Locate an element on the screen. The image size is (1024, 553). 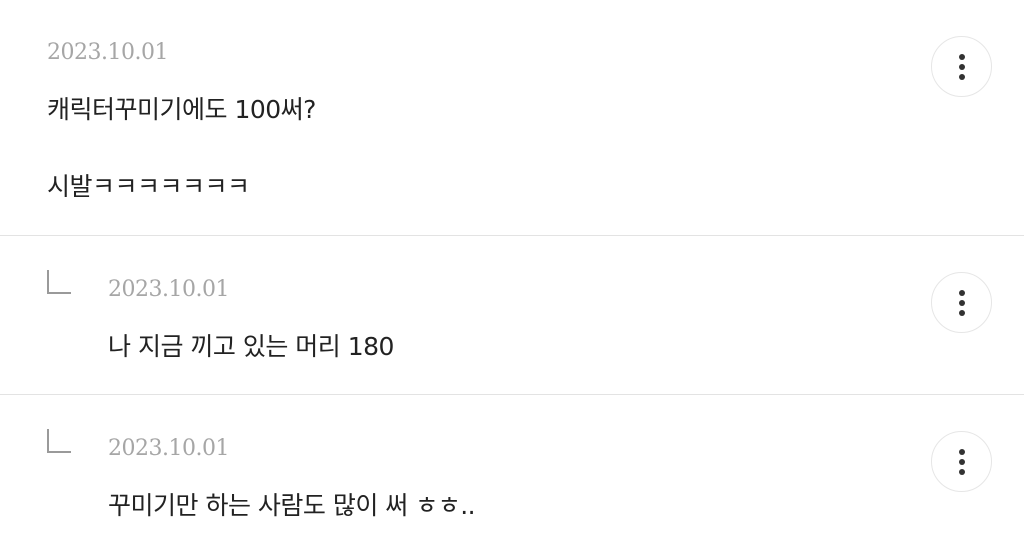
comment-text: 나 지금 끼고 있는 머리 180 is located at coordinates (251, 346).